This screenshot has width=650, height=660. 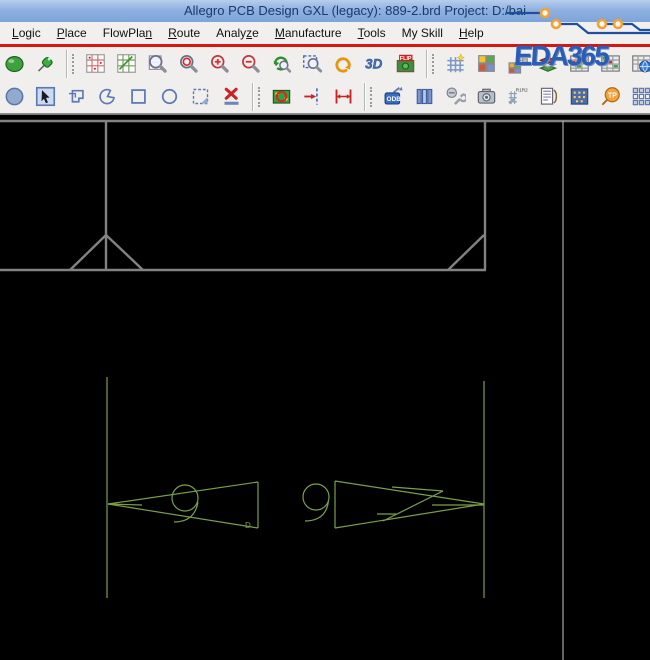 I want to click on layer-stackup-icon, so click(x=548, y=64).